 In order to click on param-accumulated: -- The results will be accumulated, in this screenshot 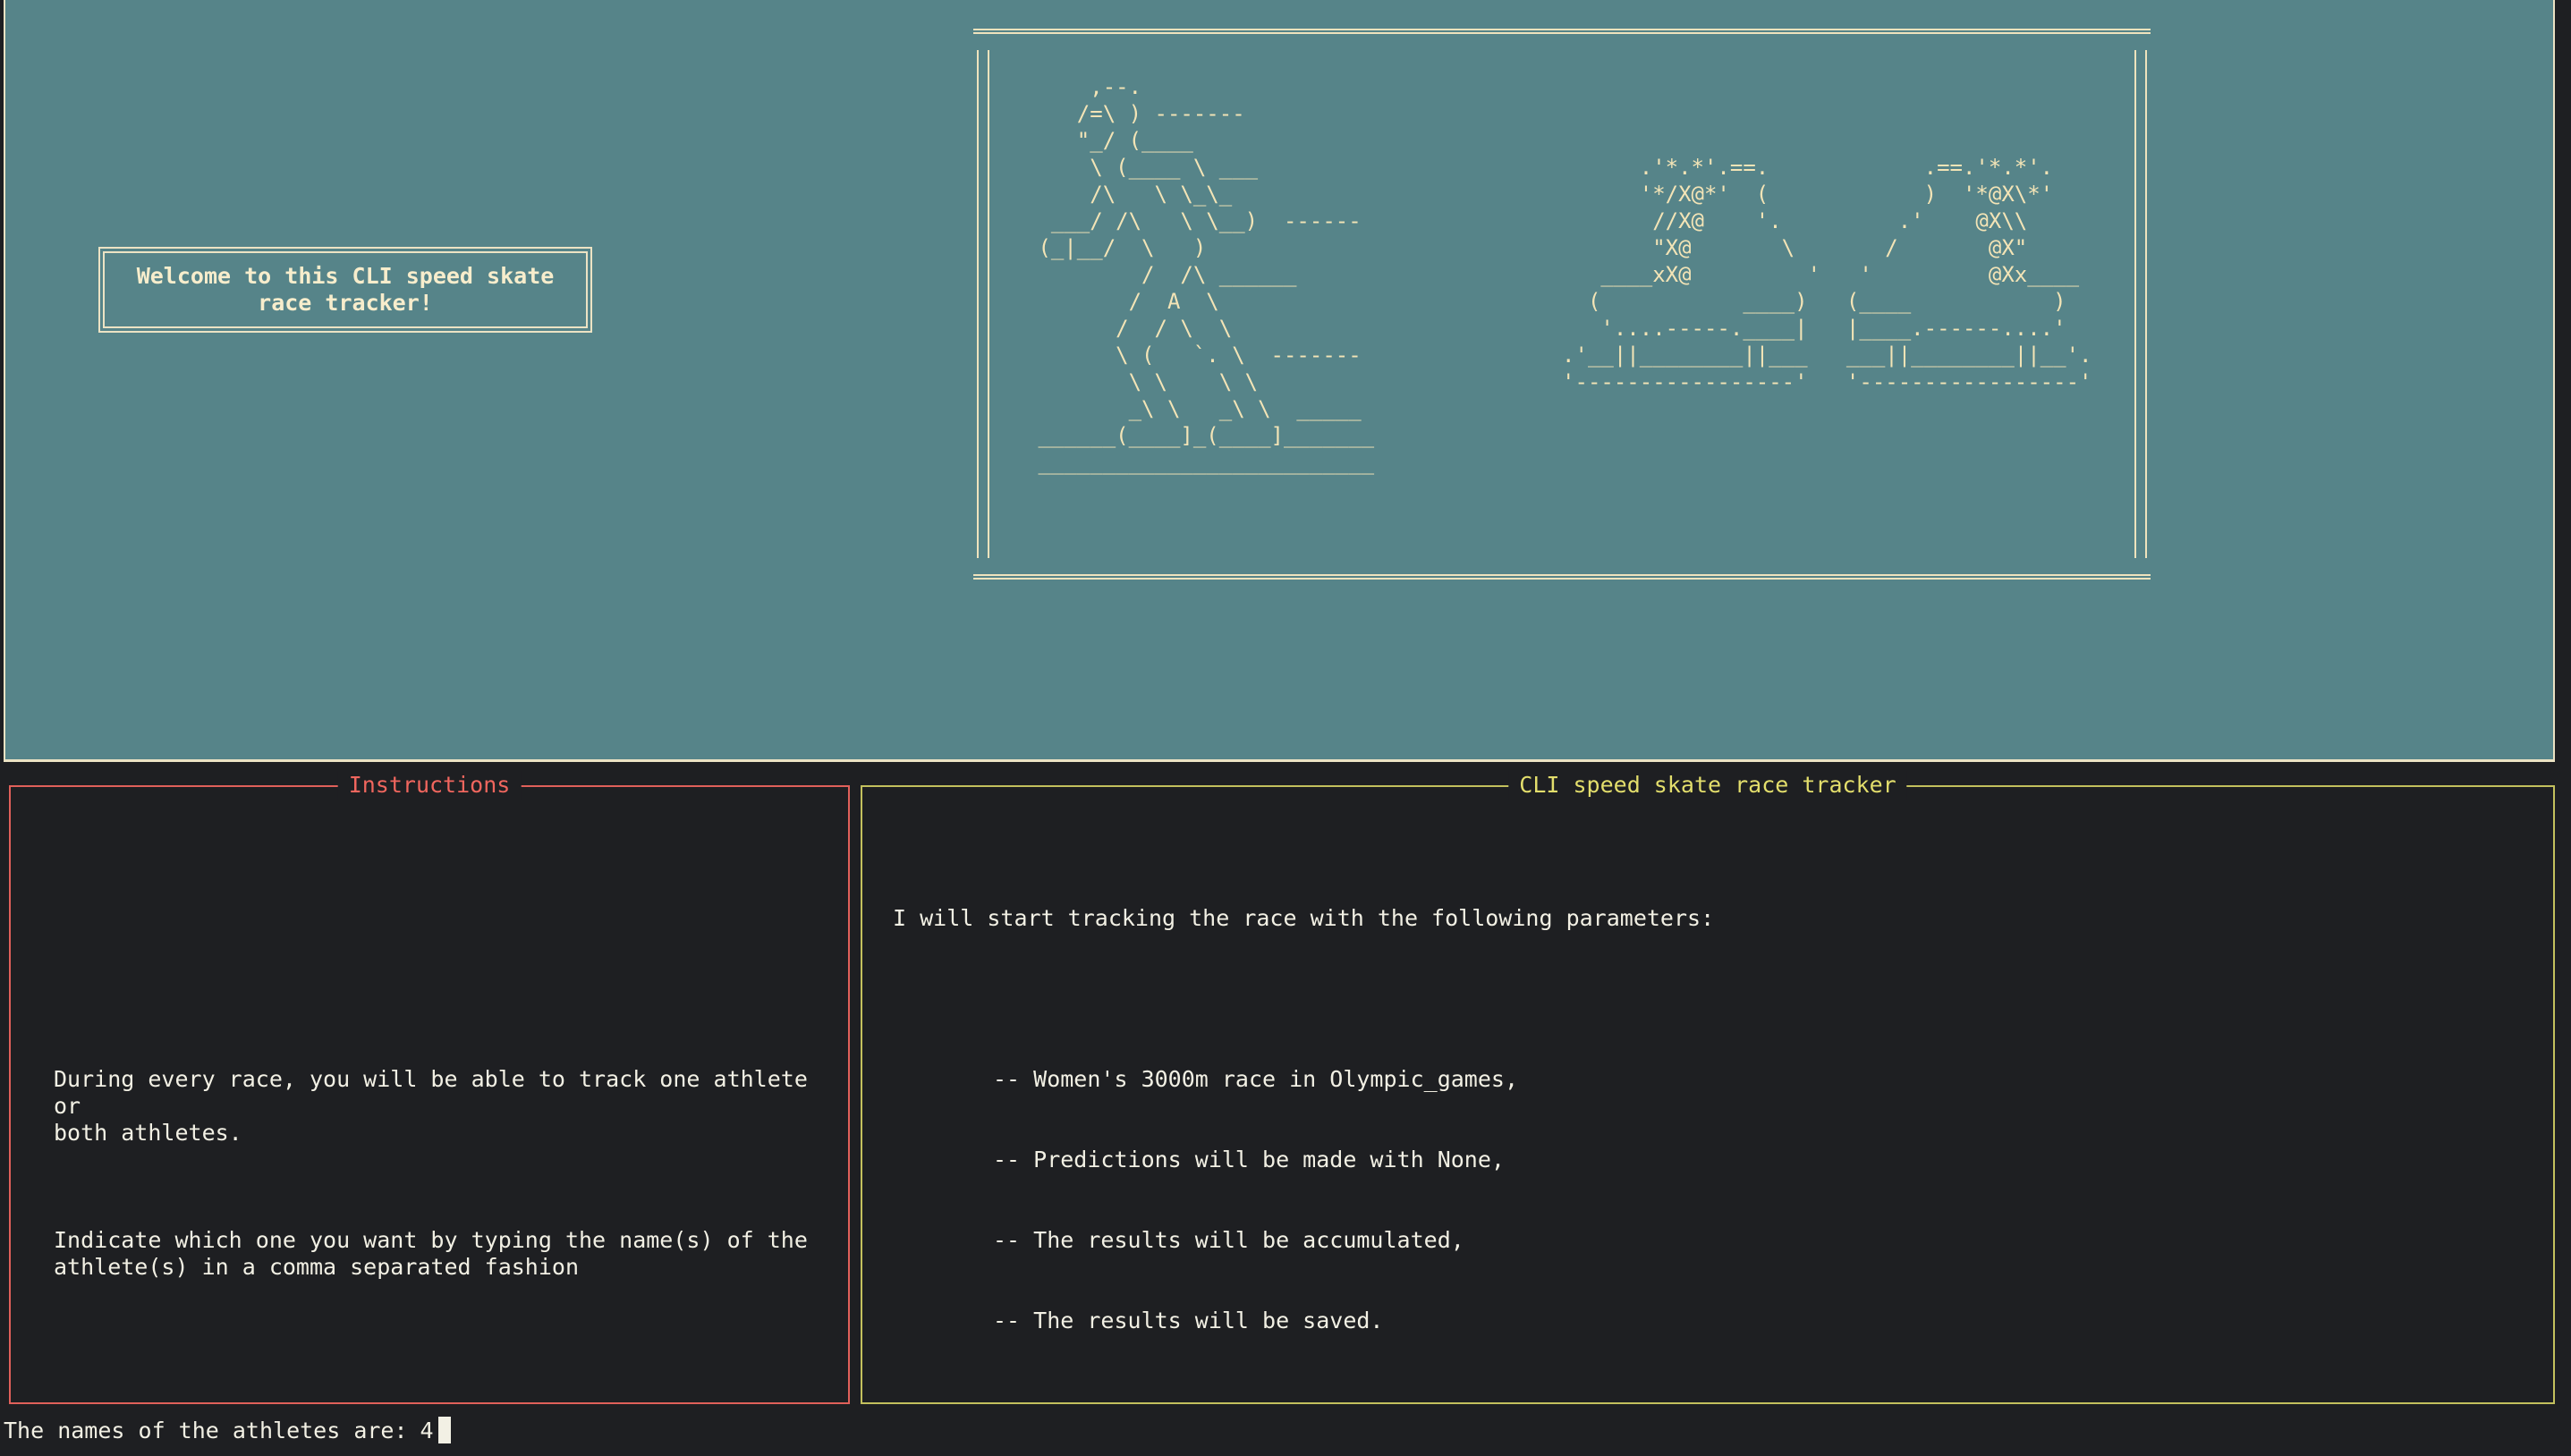, I will do `click(1228, 1240)`.